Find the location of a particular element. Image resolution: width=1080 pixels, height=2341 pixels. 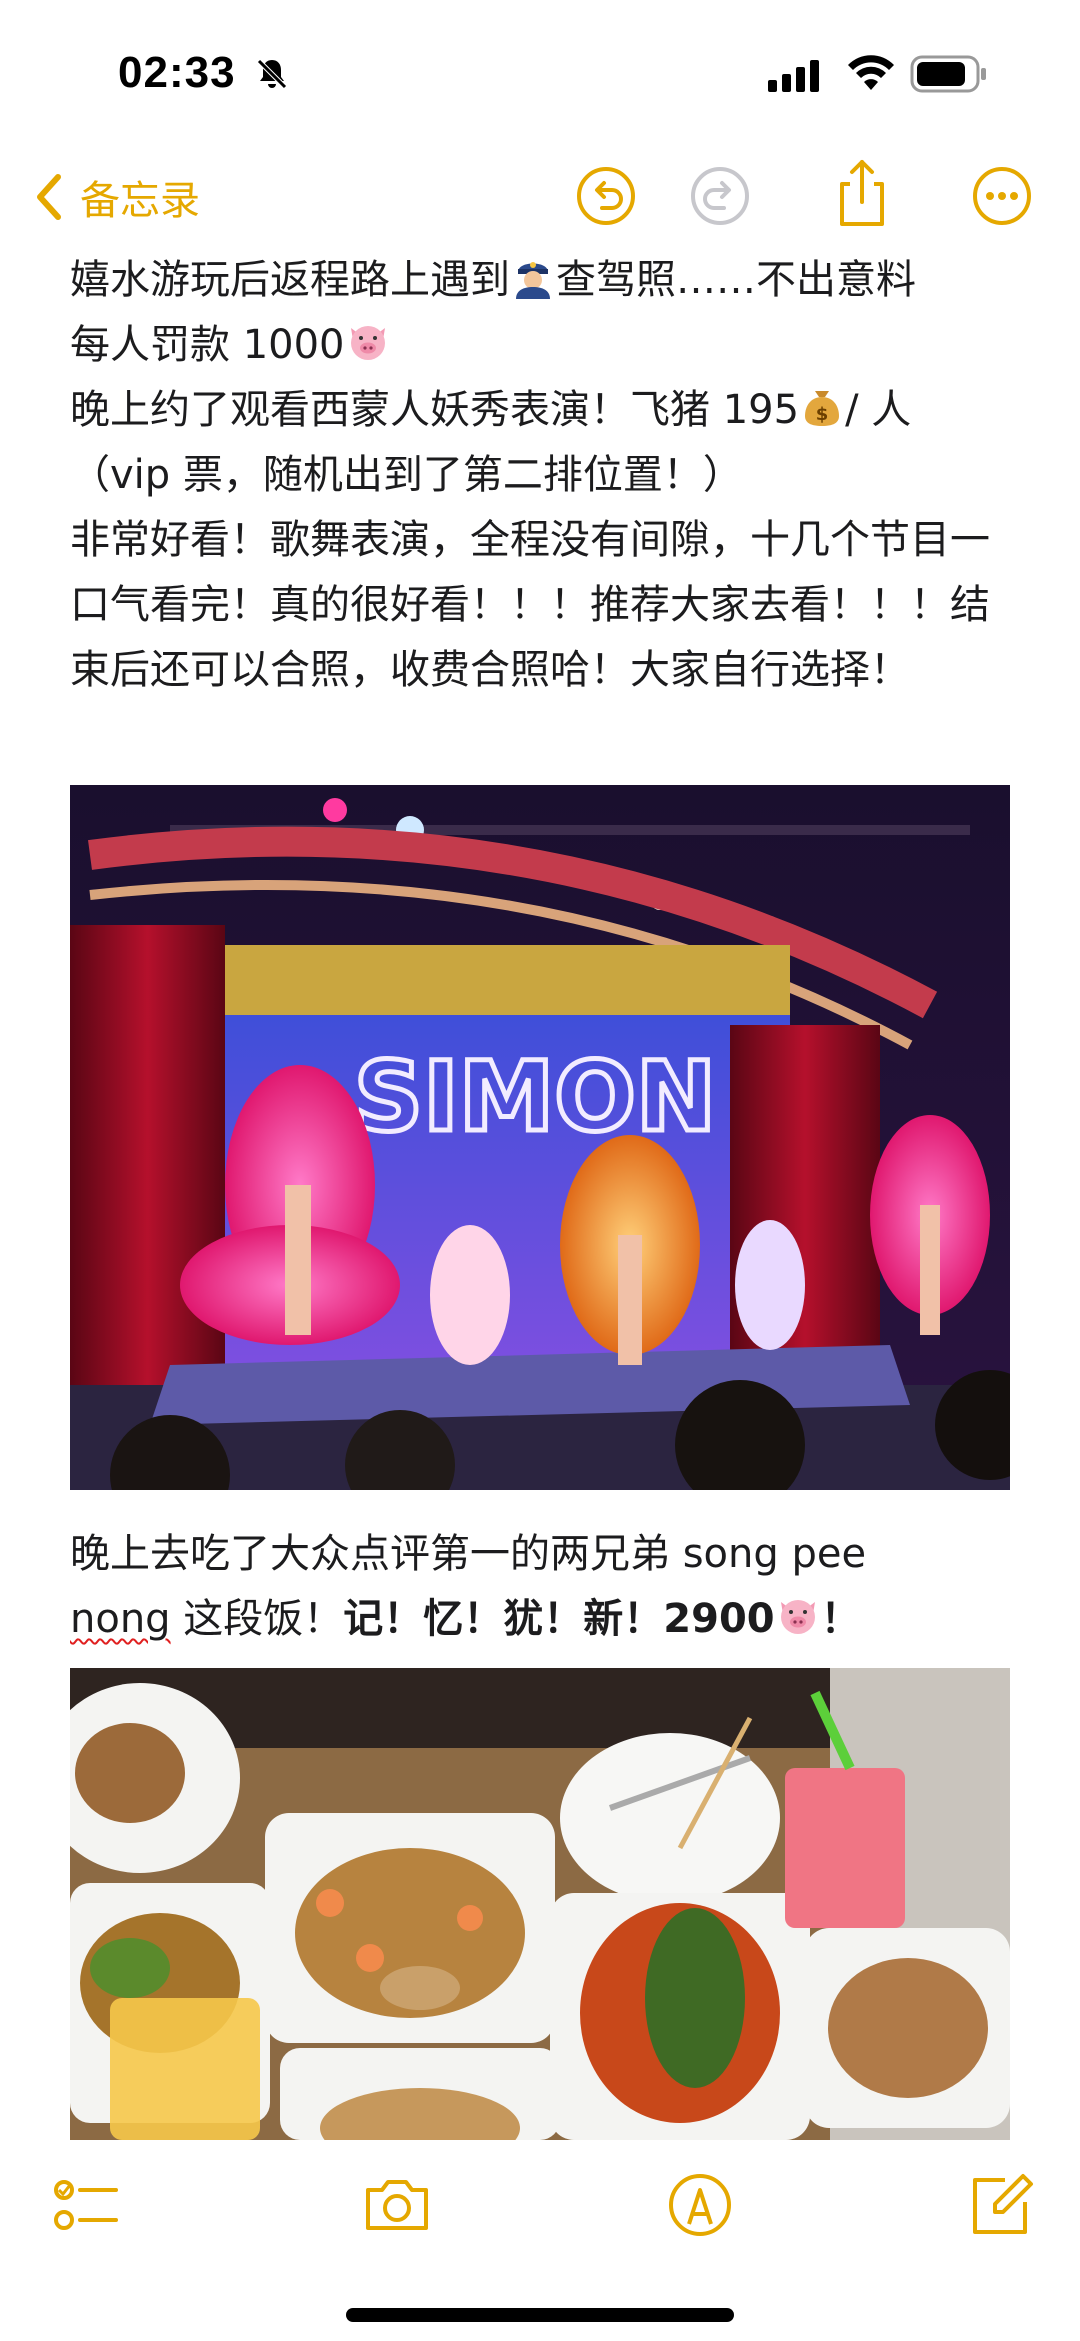

redo-icon is located at coordinates (720, 196).